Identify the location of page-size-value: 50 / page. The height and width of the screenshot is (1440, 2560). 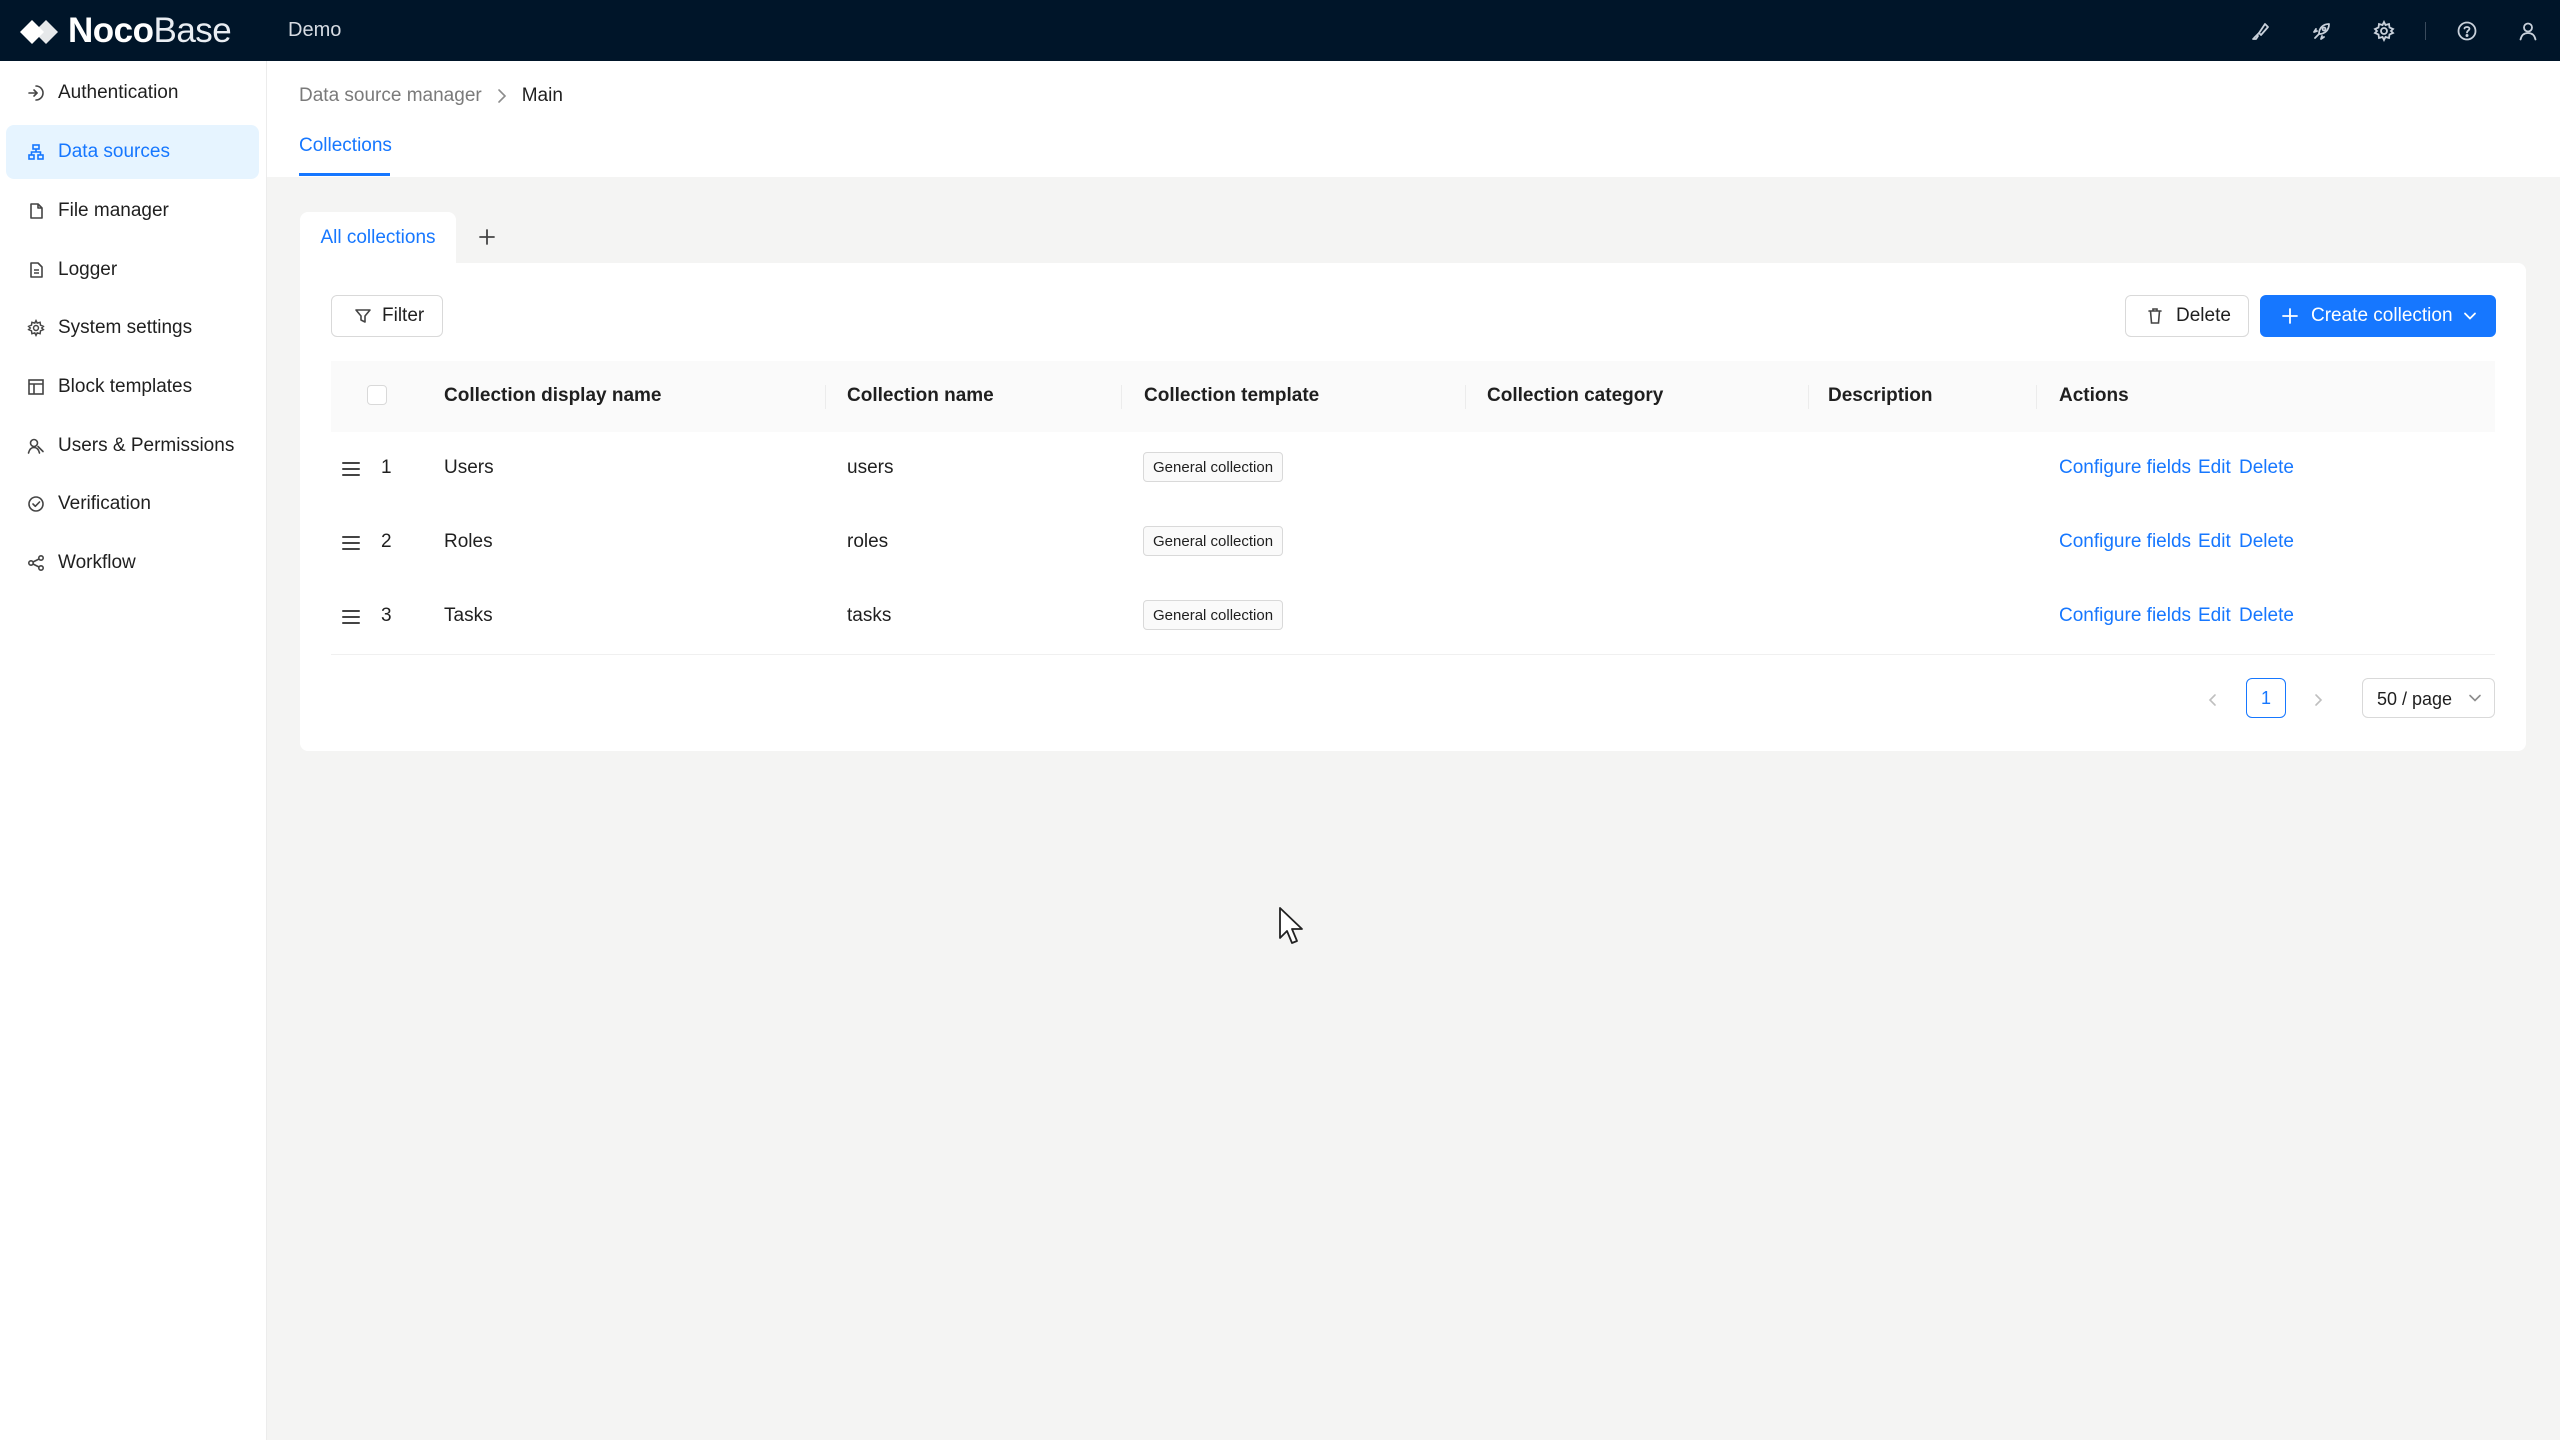
(2415, 699).